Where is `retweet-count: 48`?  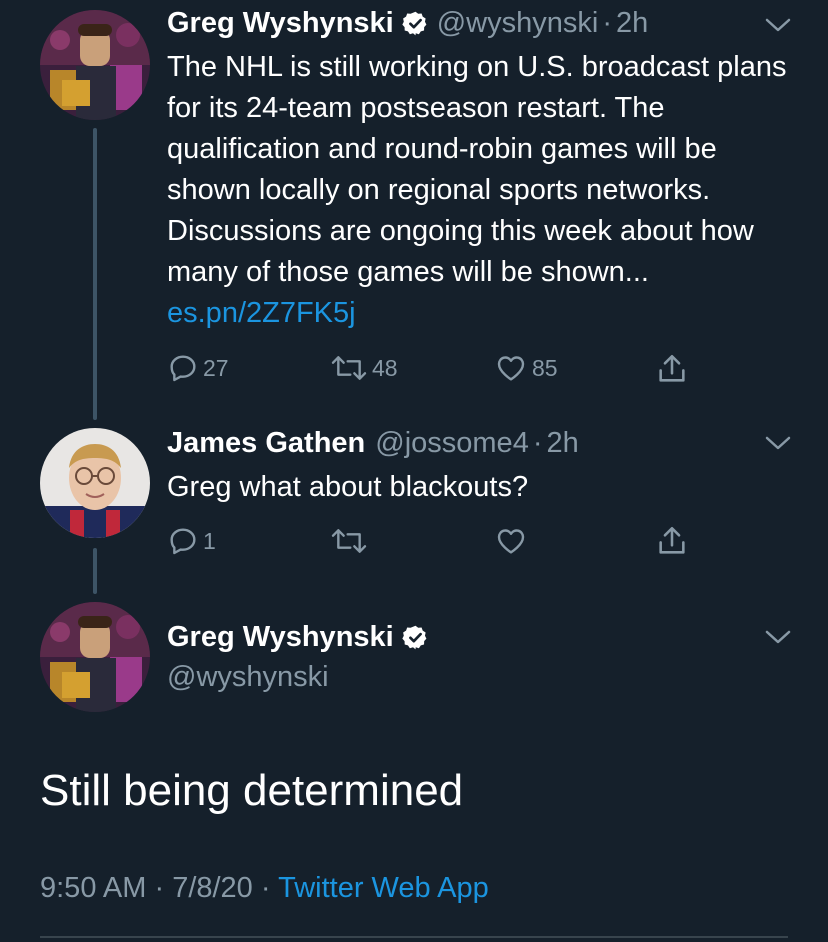 retweet-count: 48 is located at coordinates (385, 367).